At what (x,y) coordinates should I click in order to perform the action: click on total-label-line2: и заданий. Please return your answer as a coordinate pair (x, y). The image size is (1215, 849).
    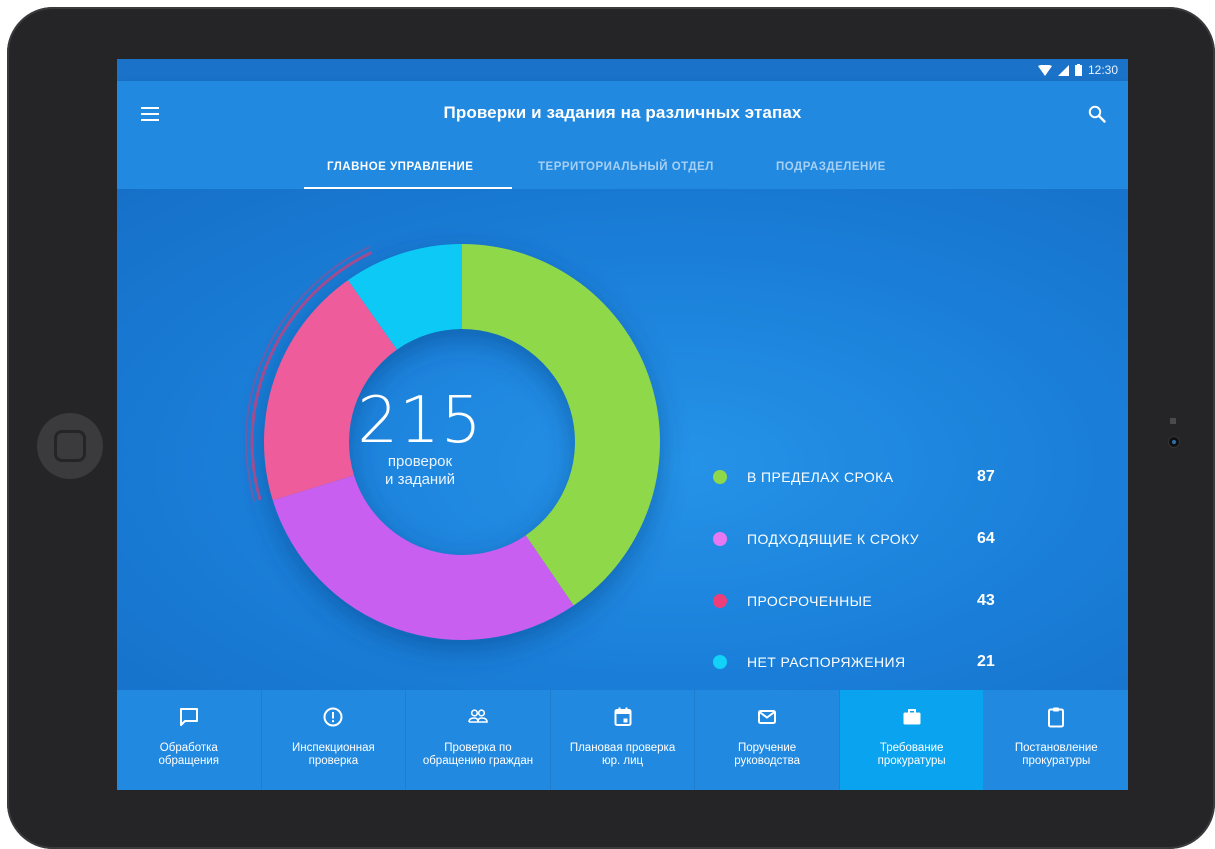
    Looking at the image, I should click on (420, 479).